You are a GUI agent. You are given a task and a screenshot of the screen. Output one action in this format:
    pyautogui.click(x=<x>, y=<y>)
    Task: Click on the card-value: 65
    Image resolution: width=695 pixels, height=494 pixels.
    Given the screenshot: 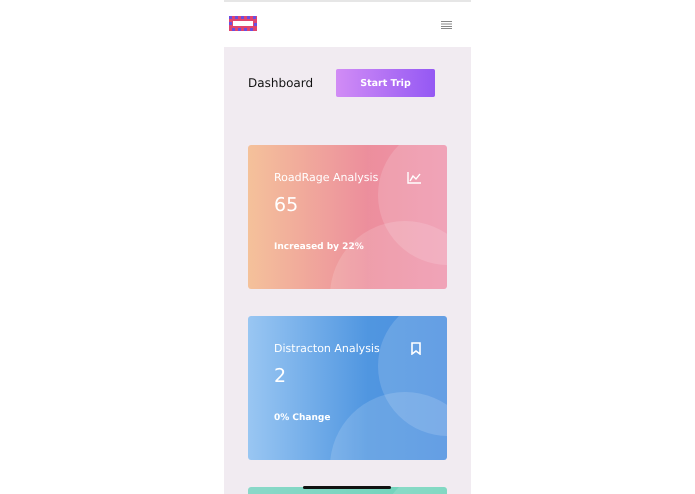 What is the action you would take?
    pyautogui.click(x=286, y=205)
    